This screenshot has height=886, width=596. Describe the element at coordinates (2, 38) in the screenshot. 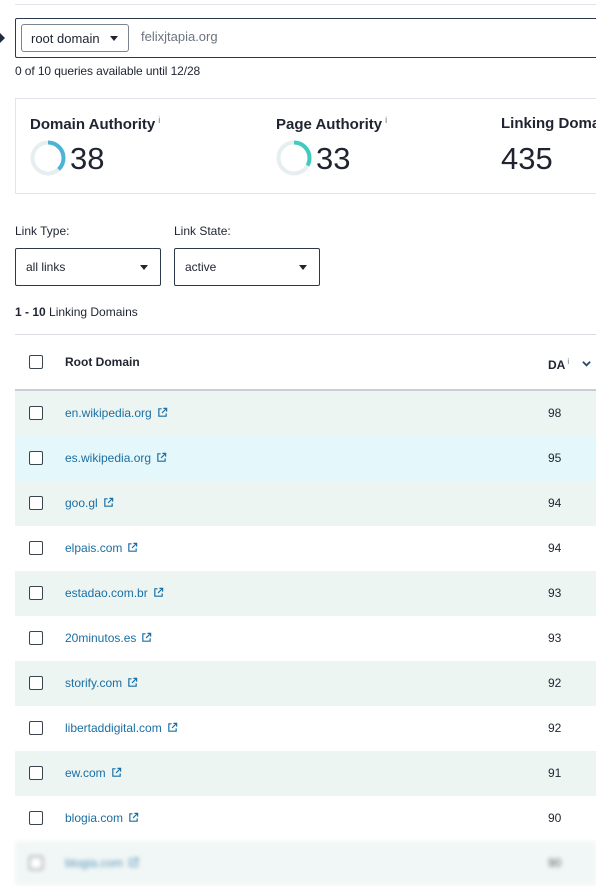

I see `panel-pointer` at that location.